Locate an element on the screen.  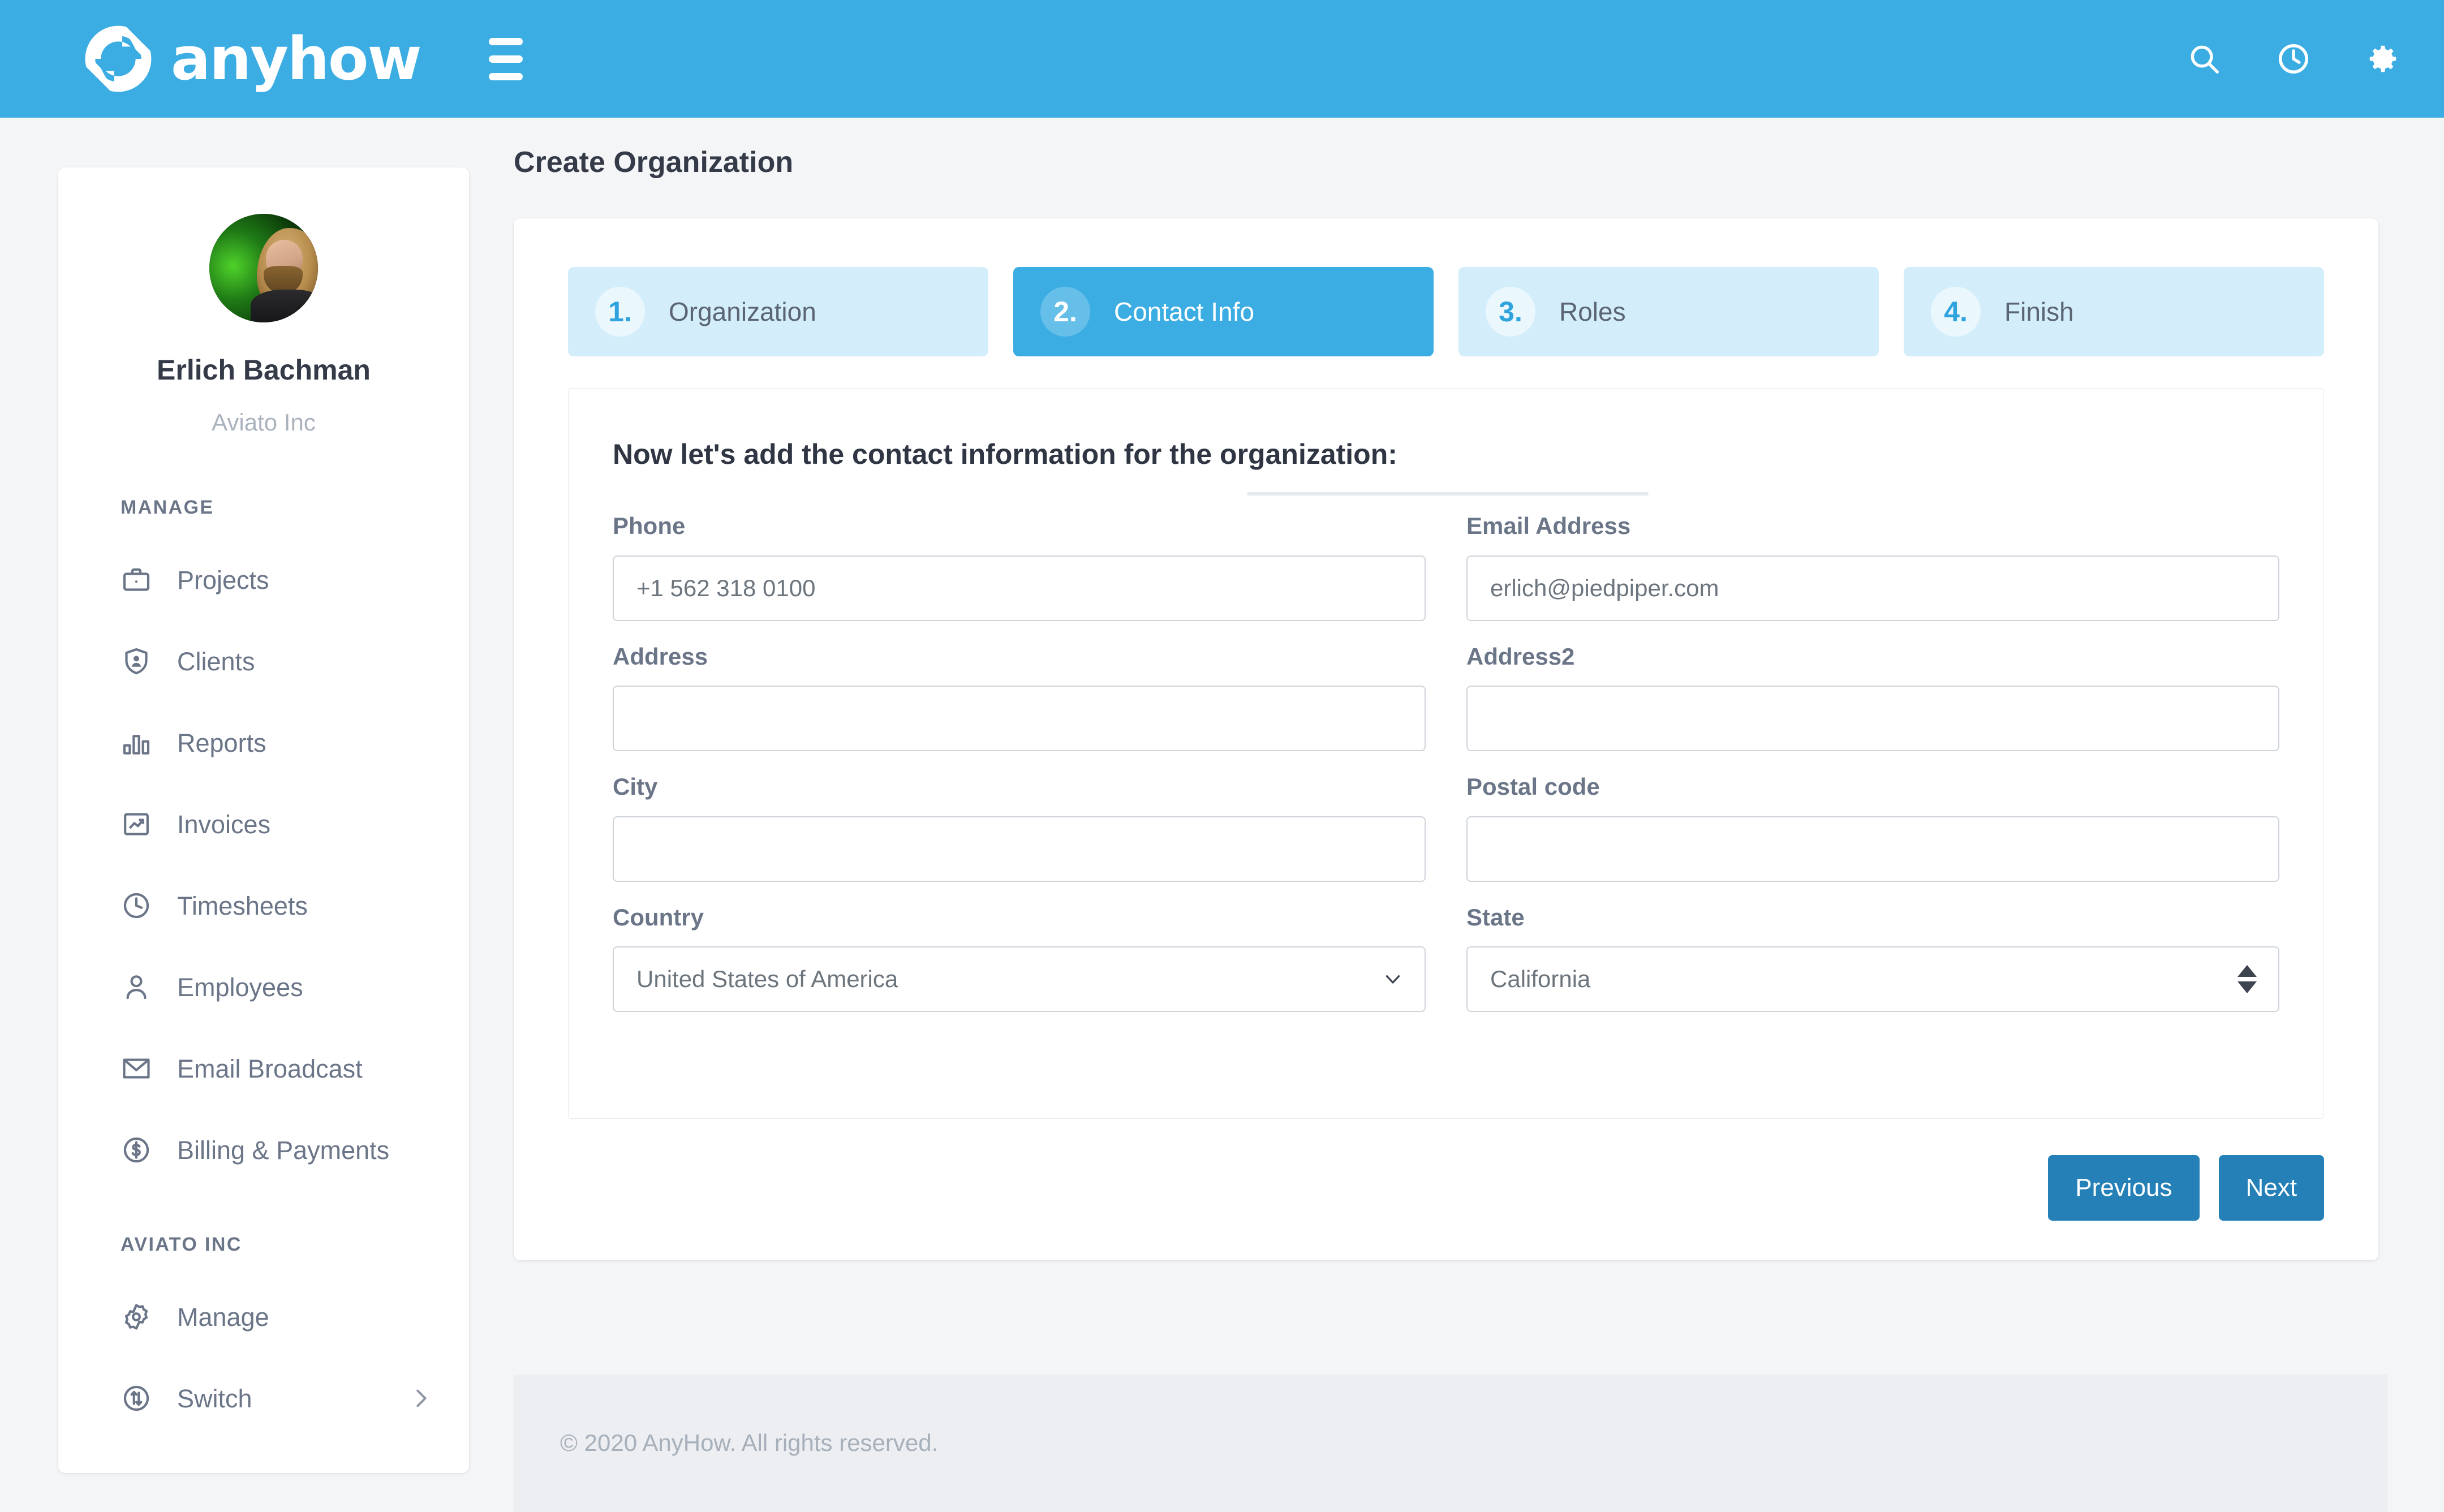
sidebar-item-switch: Switch is located at coordinates (263, 1398).